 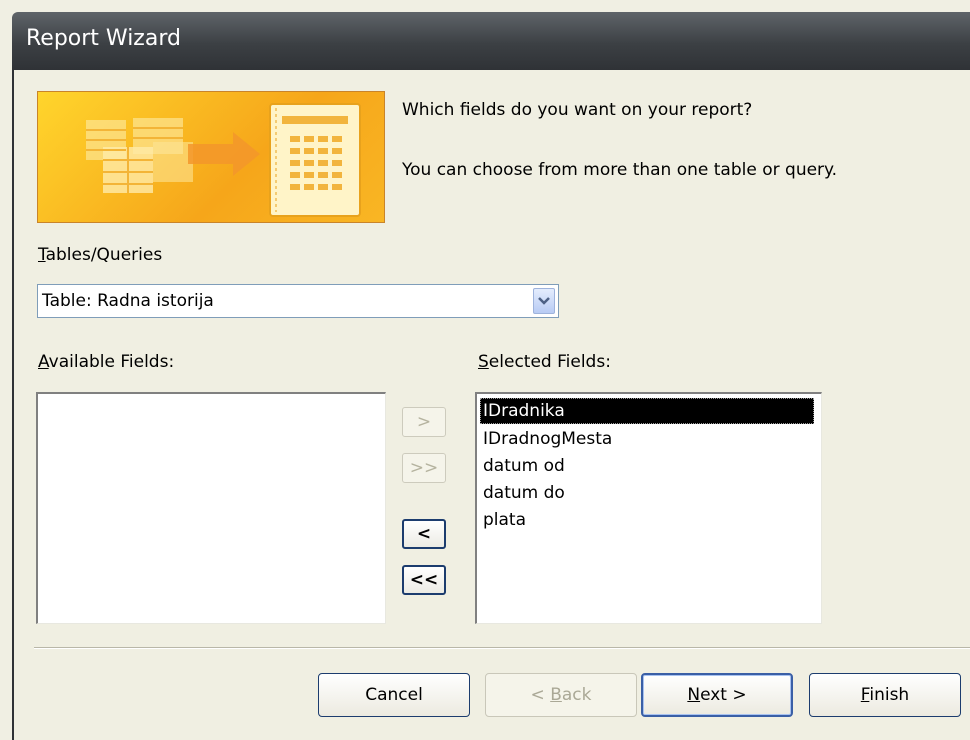 I want to click on chevron-down-icon, so click(x=544, y=301).